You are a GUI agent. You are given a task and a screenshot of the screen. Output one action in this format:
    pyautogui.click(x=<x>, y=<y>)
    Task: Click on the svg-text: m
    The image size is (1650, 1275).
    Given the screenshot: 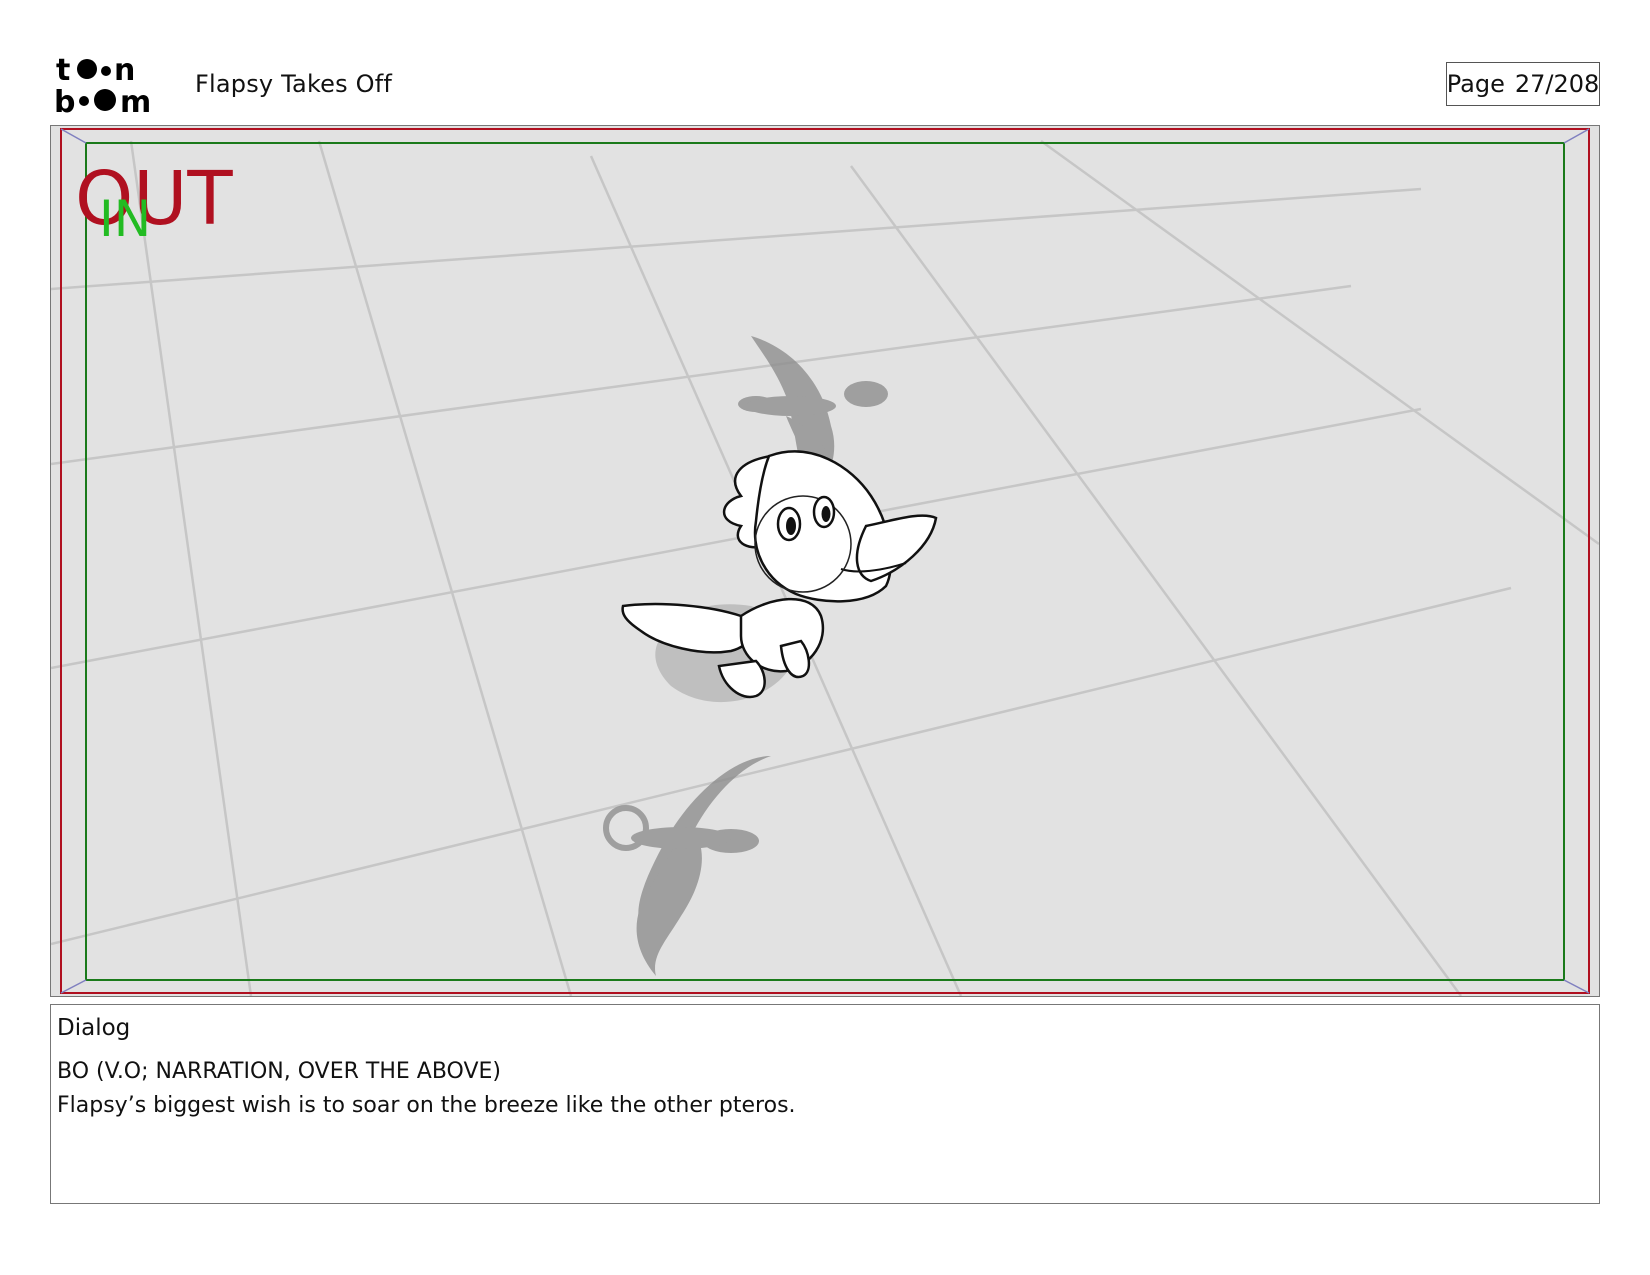 What is the action you would take?
    pyautogui.click(x=135, y=100)
    